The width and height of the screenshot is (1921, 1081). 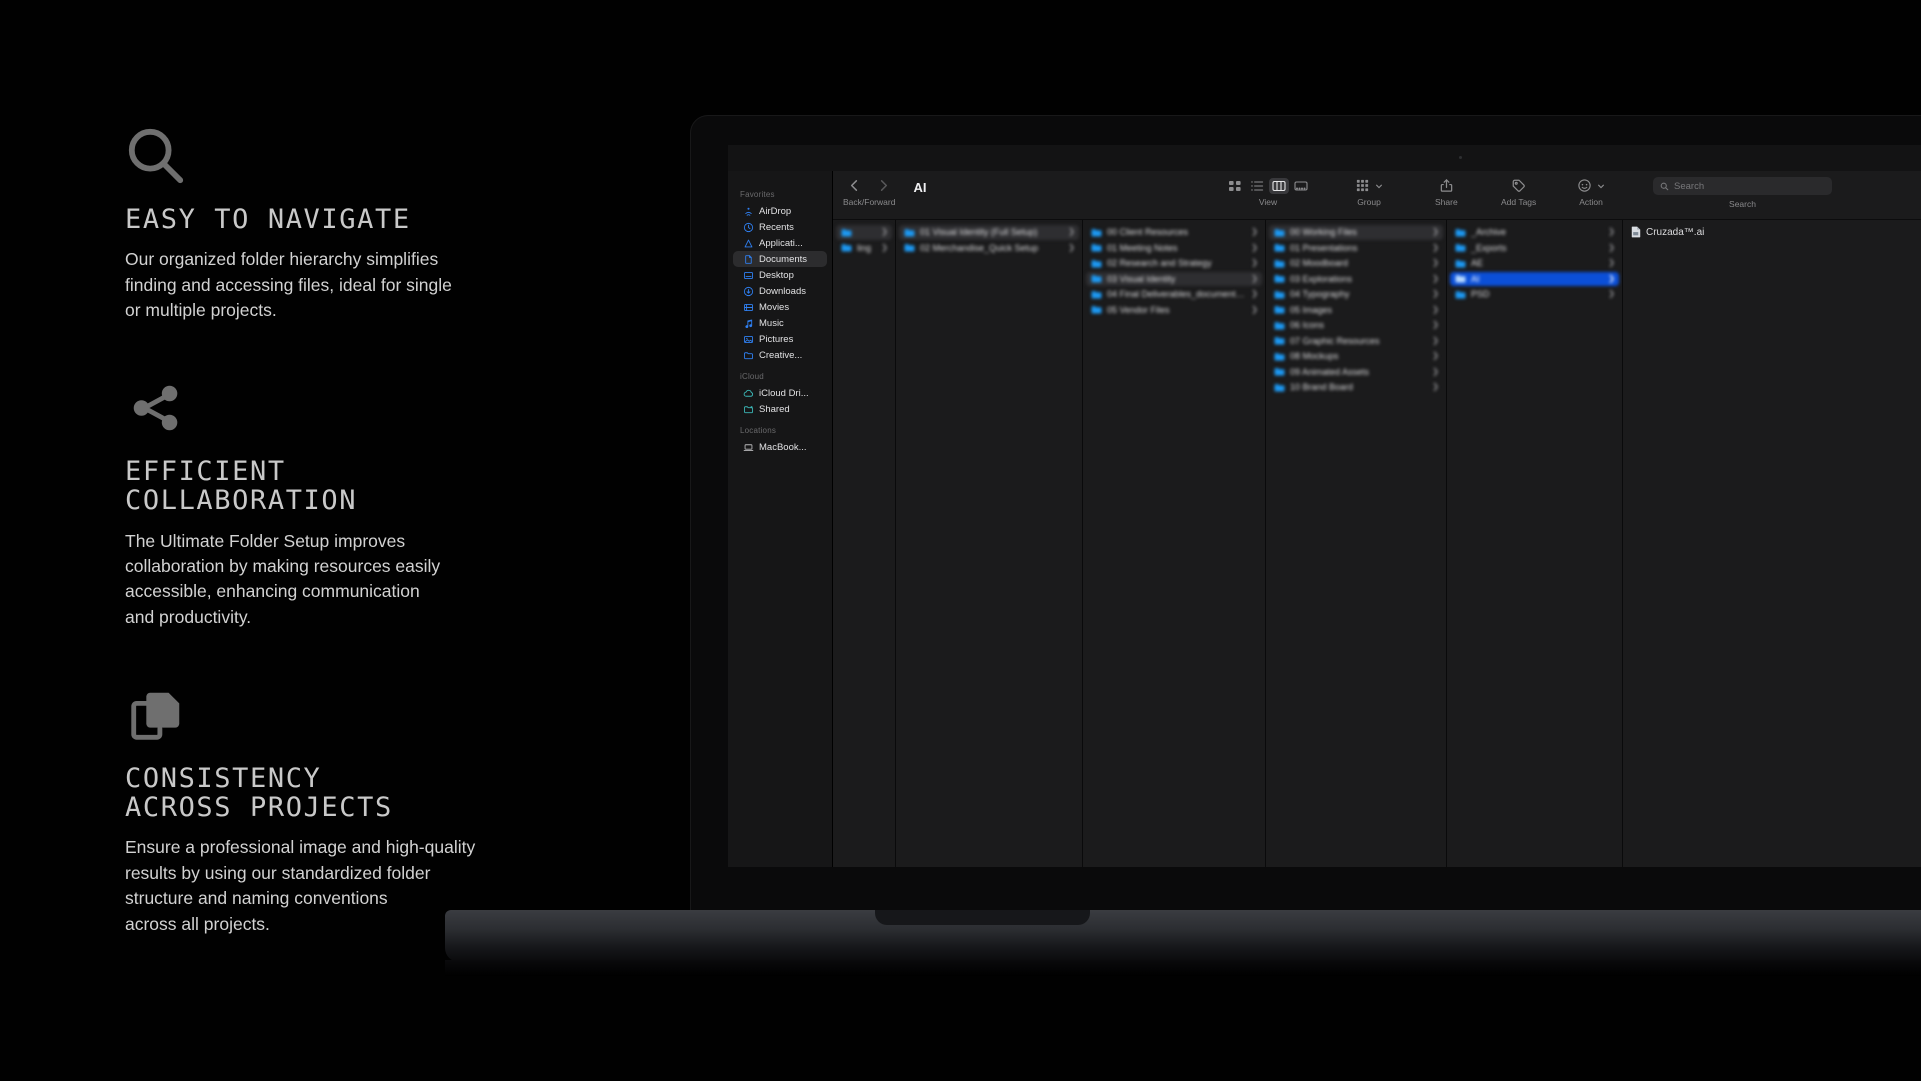 What do you see at coordinates (1534, 263) in the screenshot?
I see `finder-row: AE ❯` at bounding box center [1534, 263].